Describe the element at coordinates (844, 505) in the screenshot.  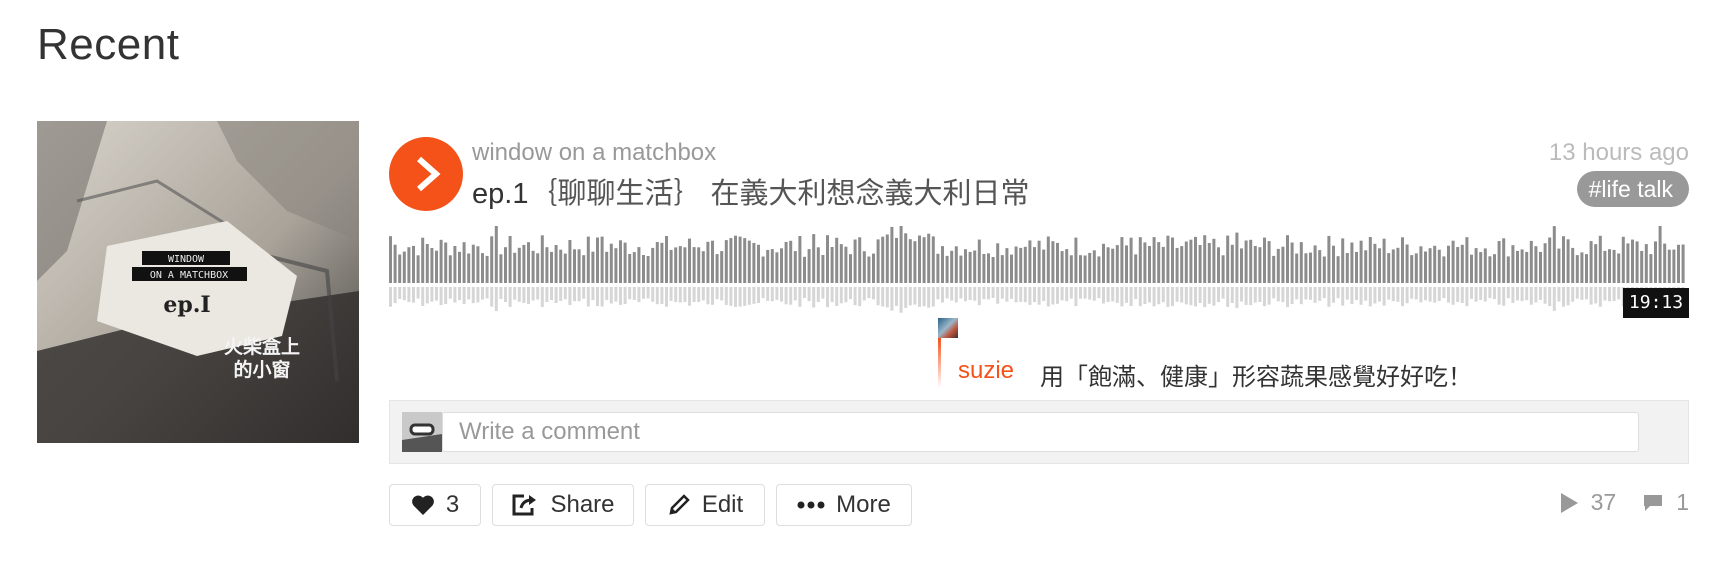
I see `more-button: More` at that location.